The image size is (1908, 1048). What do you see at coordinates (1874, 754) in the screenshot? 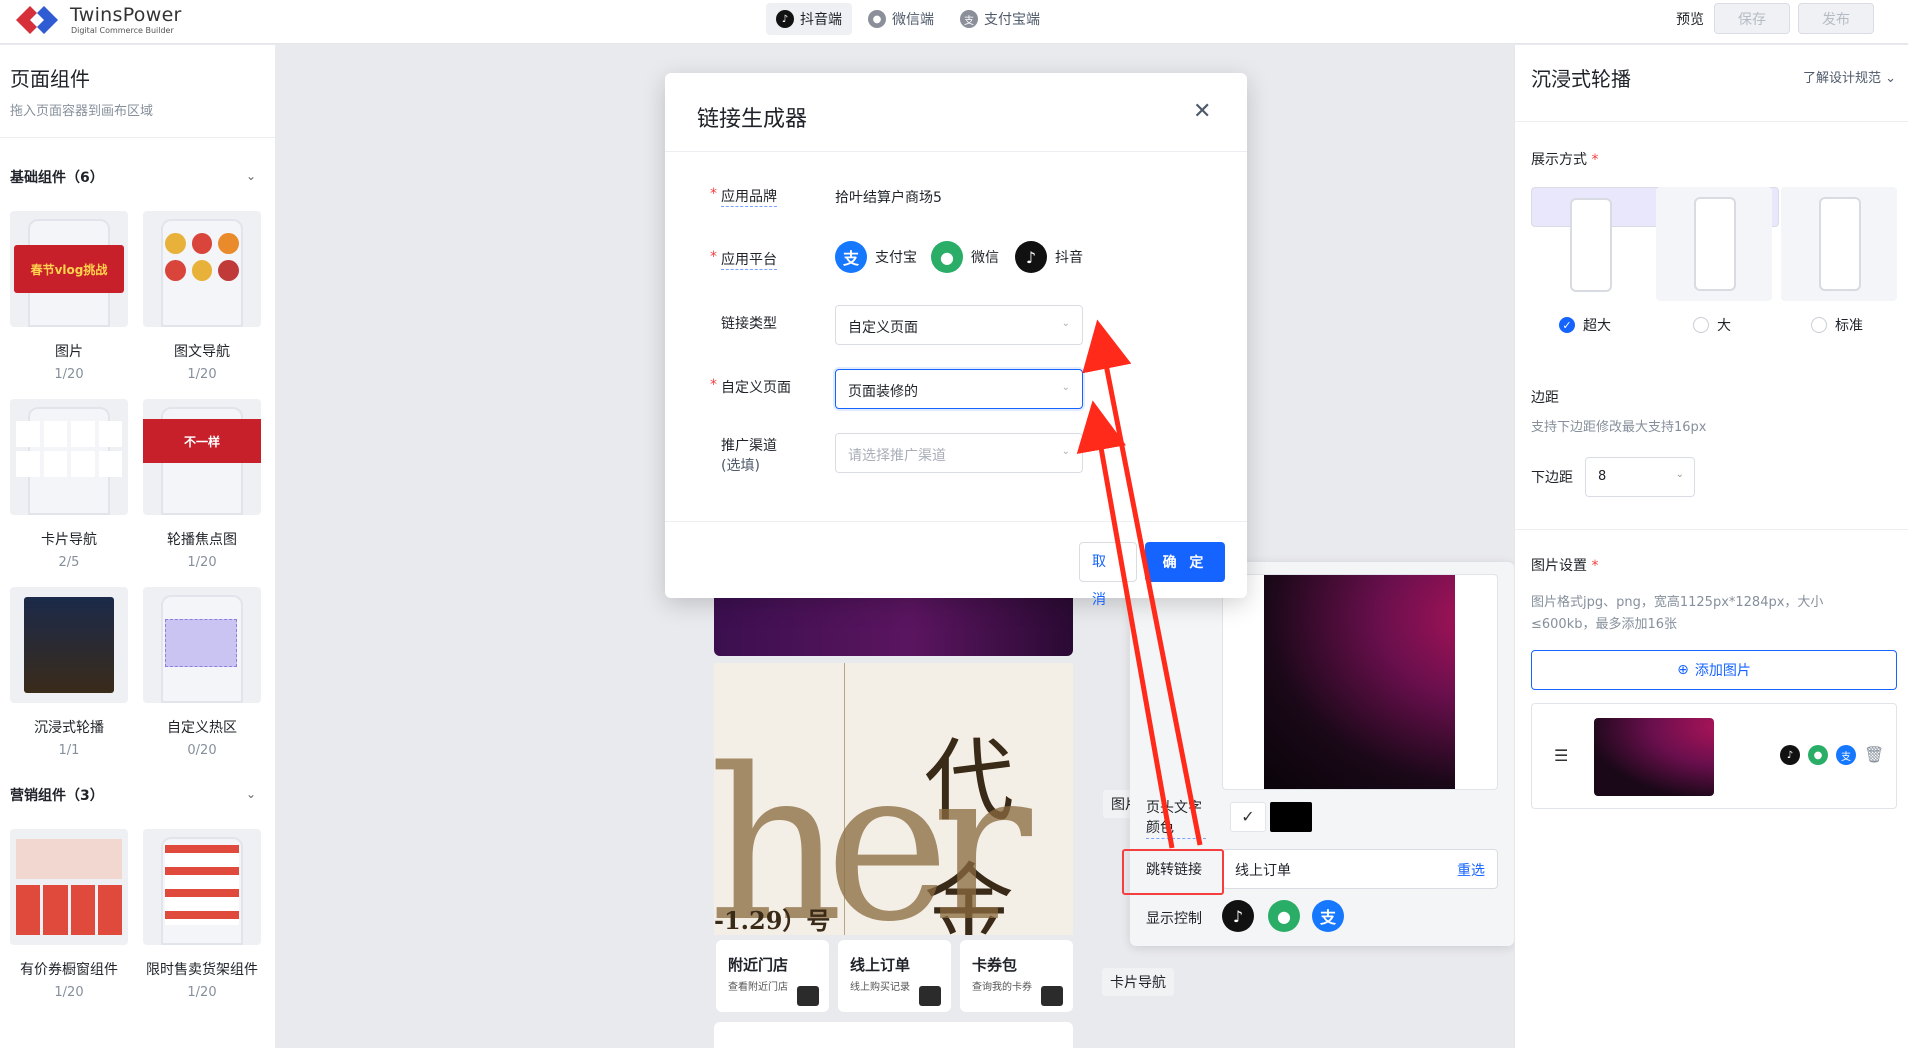
I see `delete-icon: 🗑` at bounding box center [1874, 754].